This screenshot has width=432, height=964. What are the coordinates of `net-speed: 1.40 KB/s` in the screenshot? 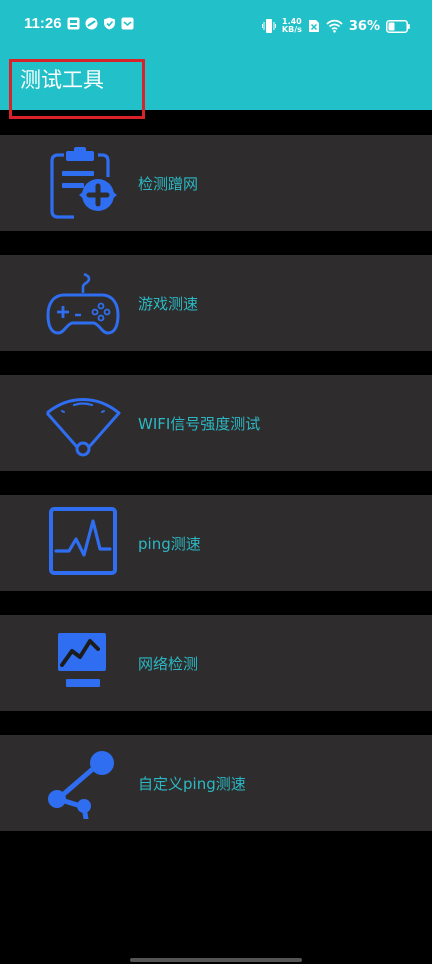 It's located at (292, 26).